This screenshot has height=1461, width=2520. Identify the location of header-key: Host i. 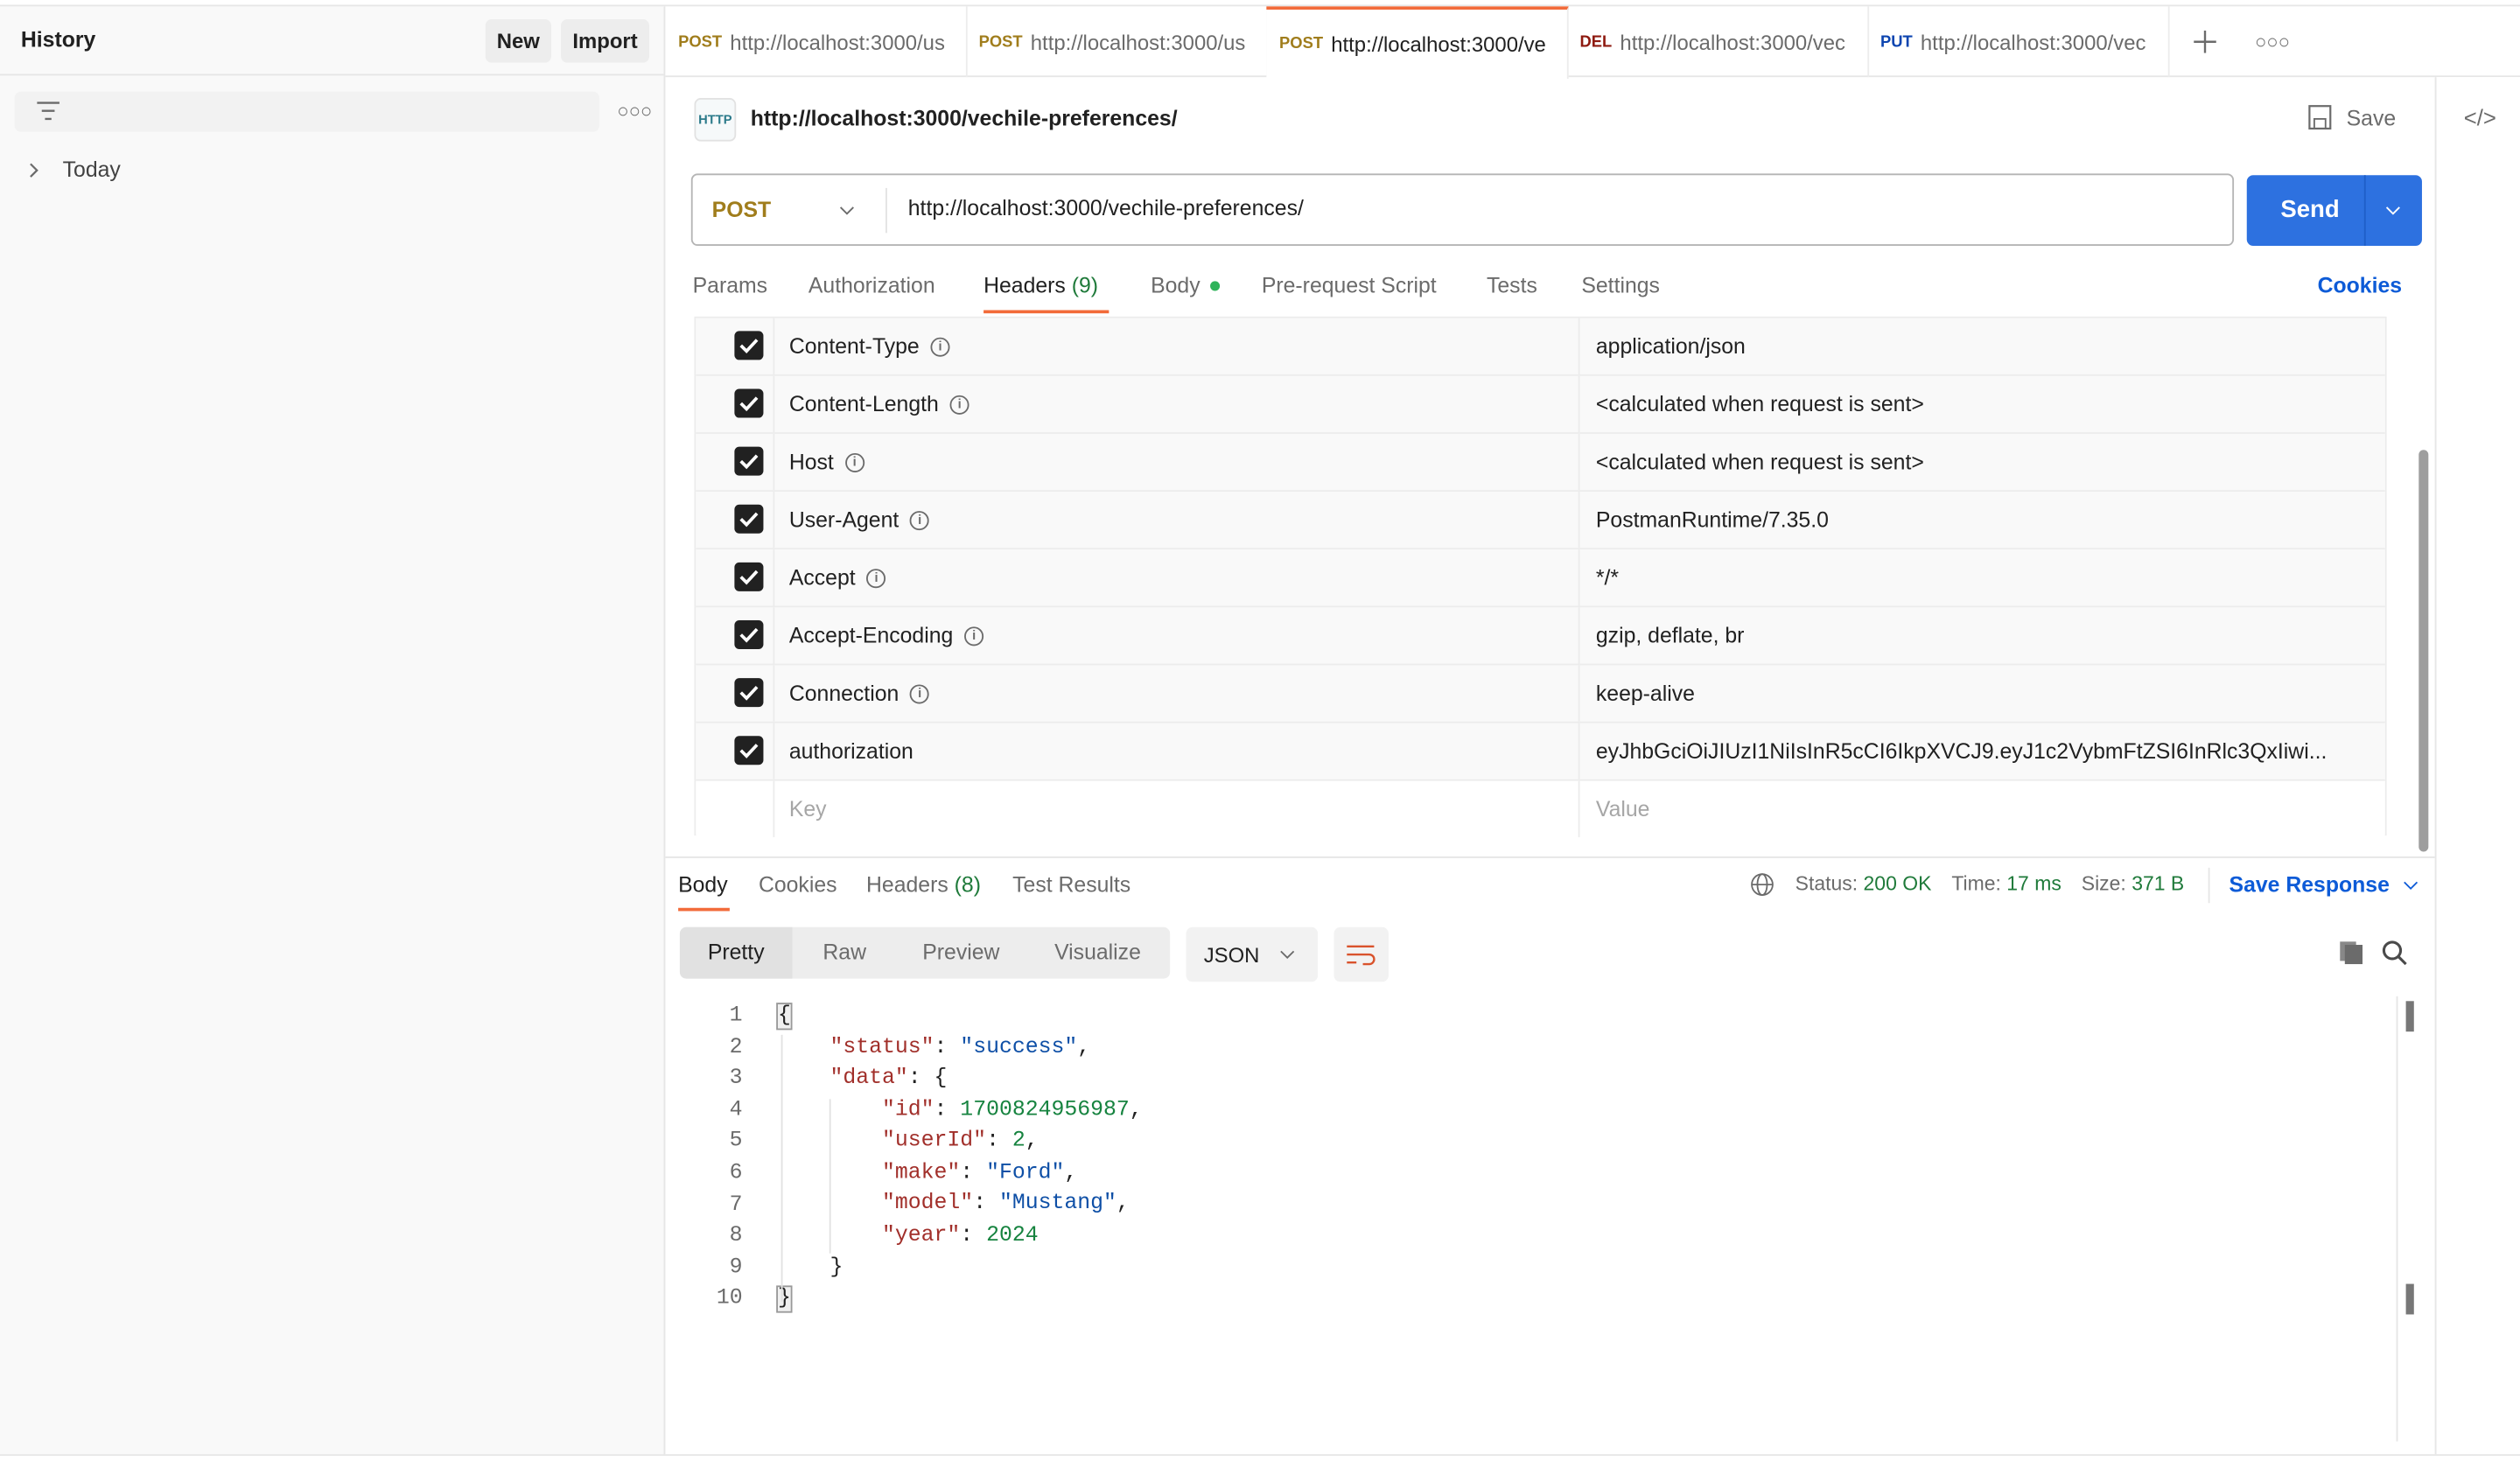
(1177, 462).